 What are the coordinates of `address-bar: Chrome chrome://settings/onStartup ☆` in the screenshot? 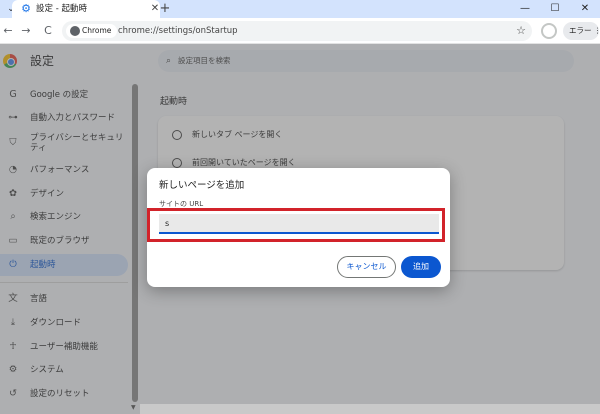 It's located at (297, 31).